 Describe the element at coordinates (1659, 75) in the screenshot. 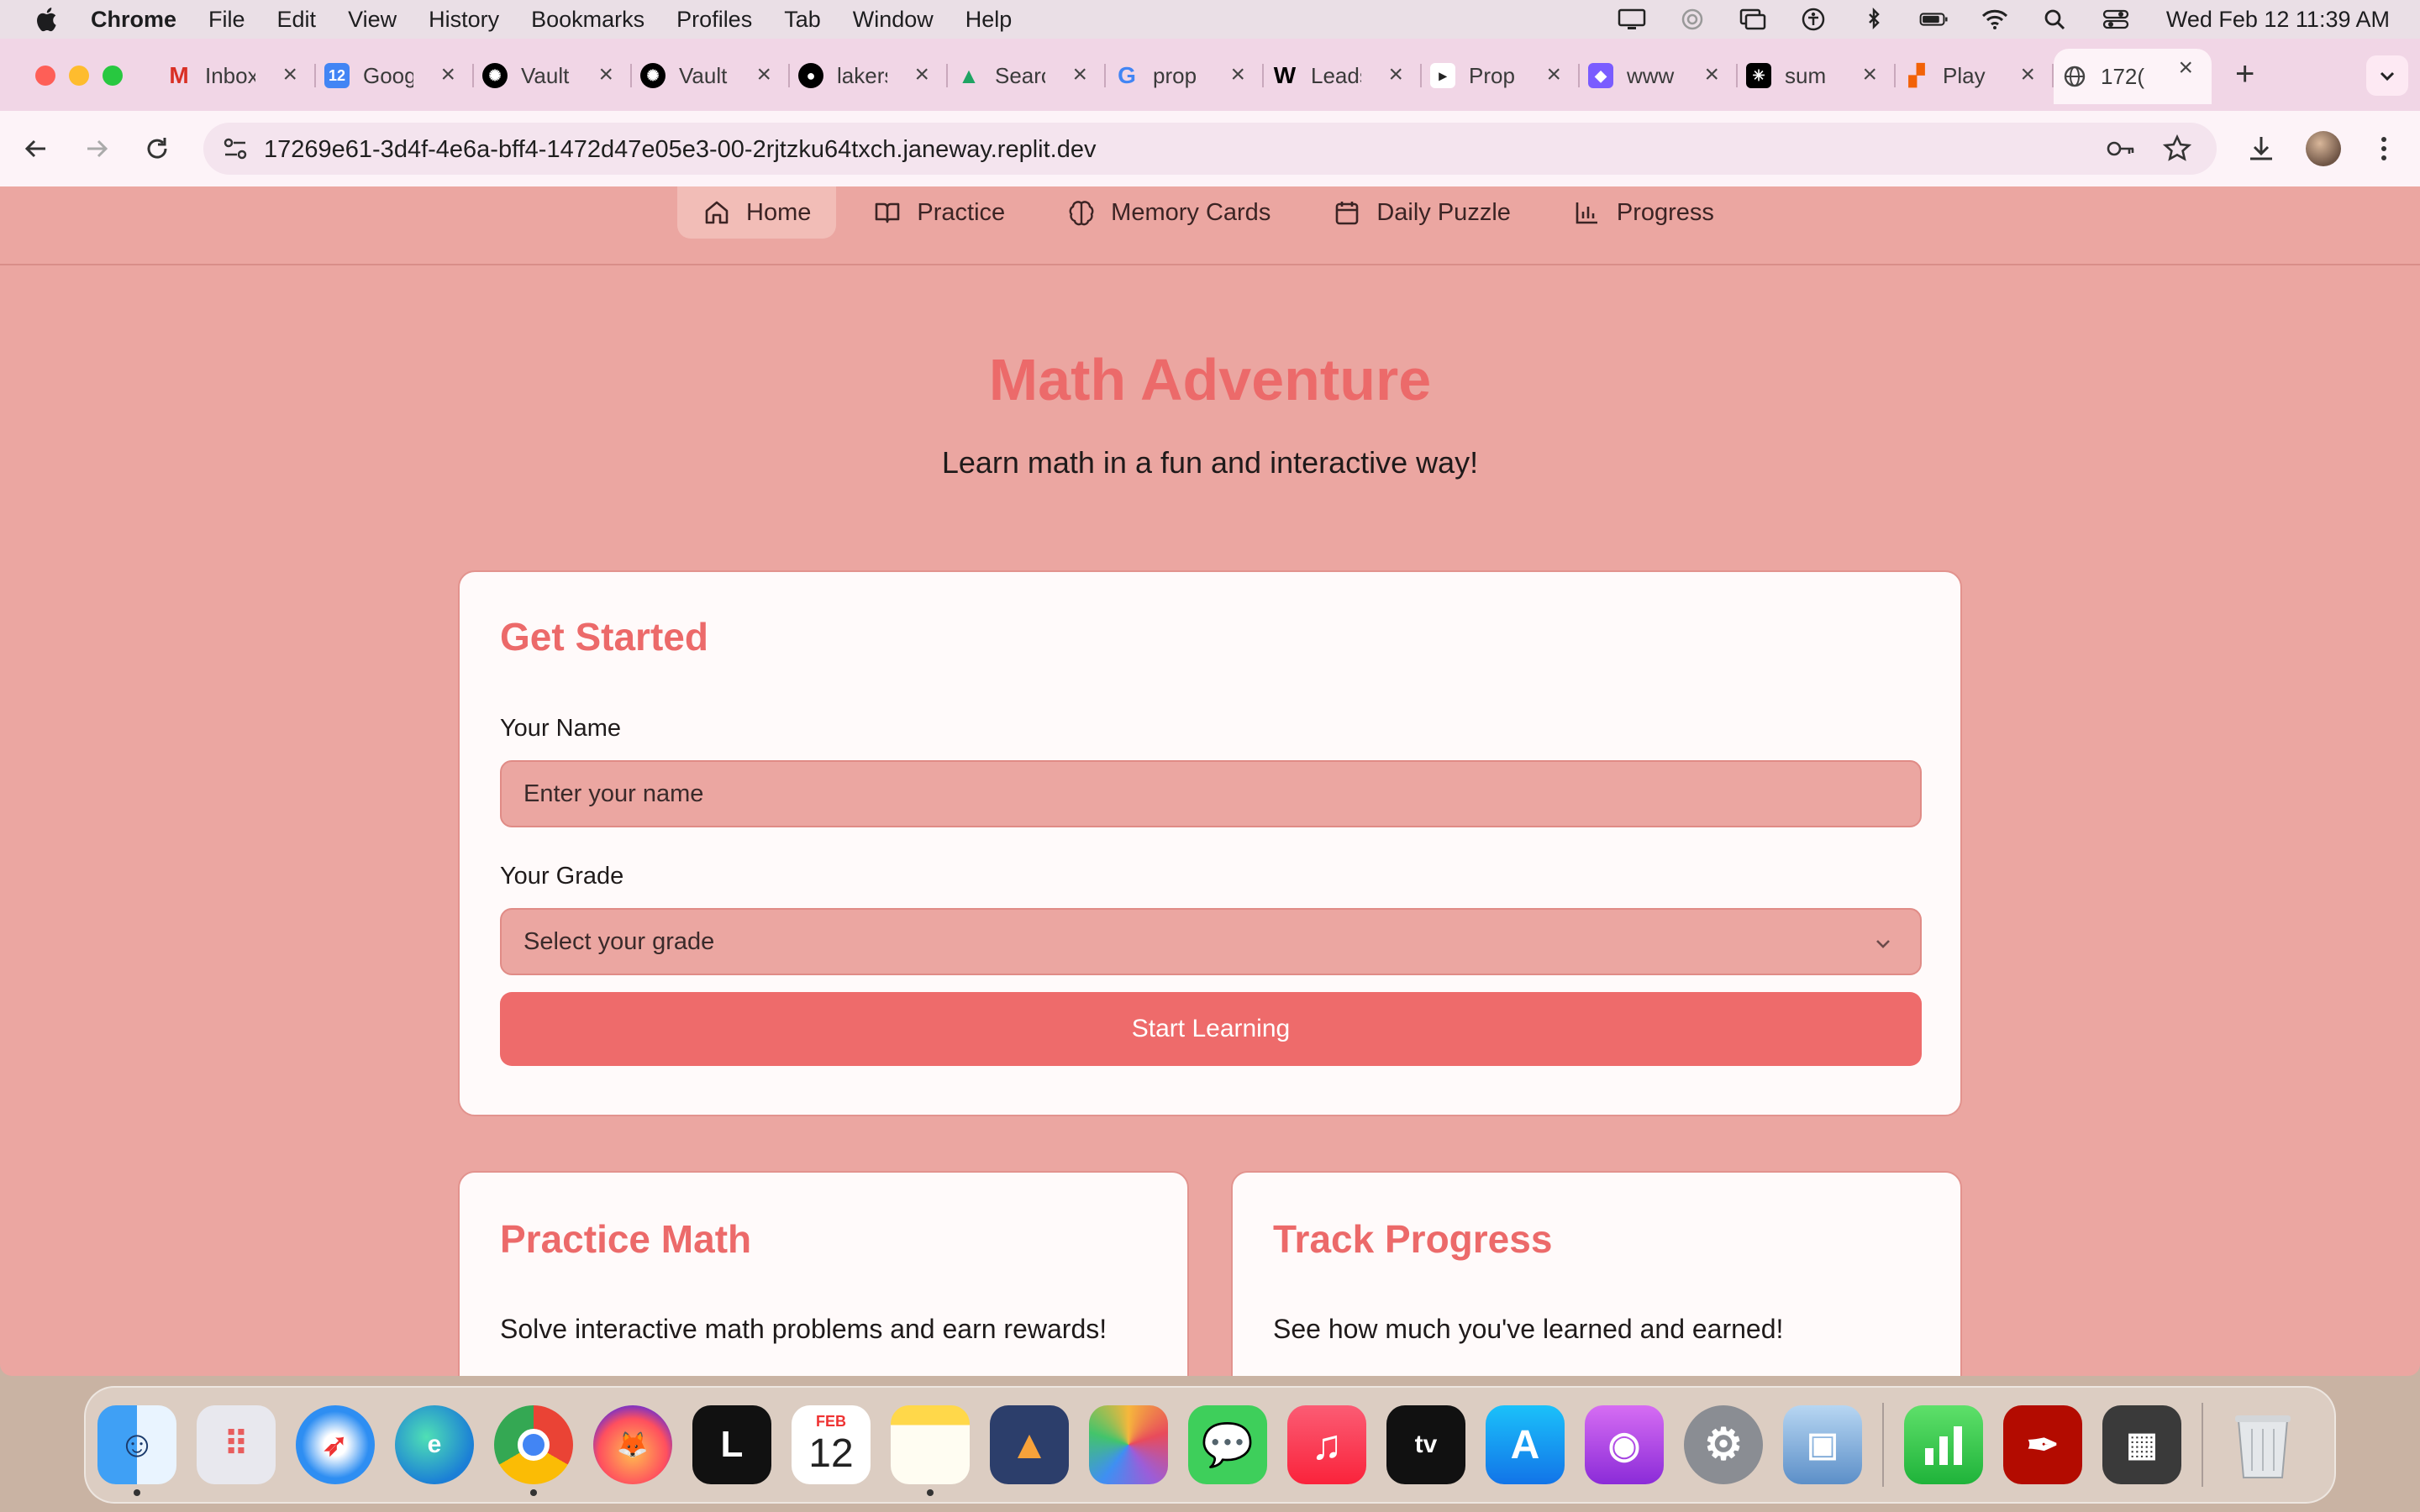

I see `browser-tab: ◆ www ×` at that location.